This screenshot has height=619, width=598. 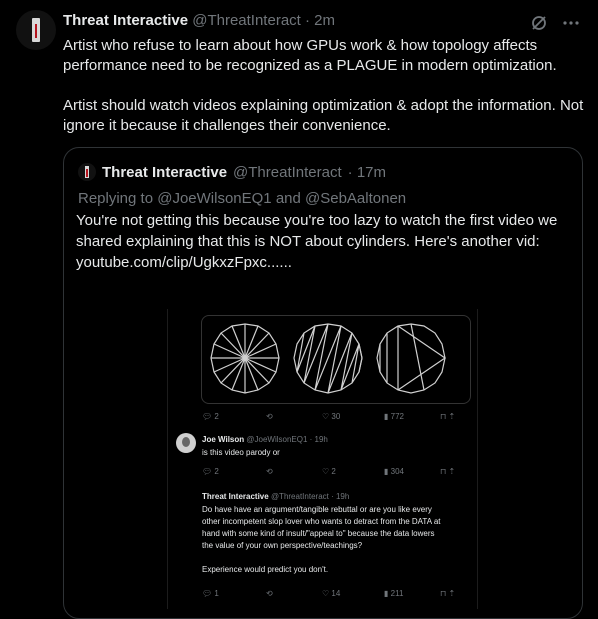 What do you see at coordinates (235, 496) in the screenshot?
I see `reply2-author-name: Threat Interactive` at bounding box center [235, 496].